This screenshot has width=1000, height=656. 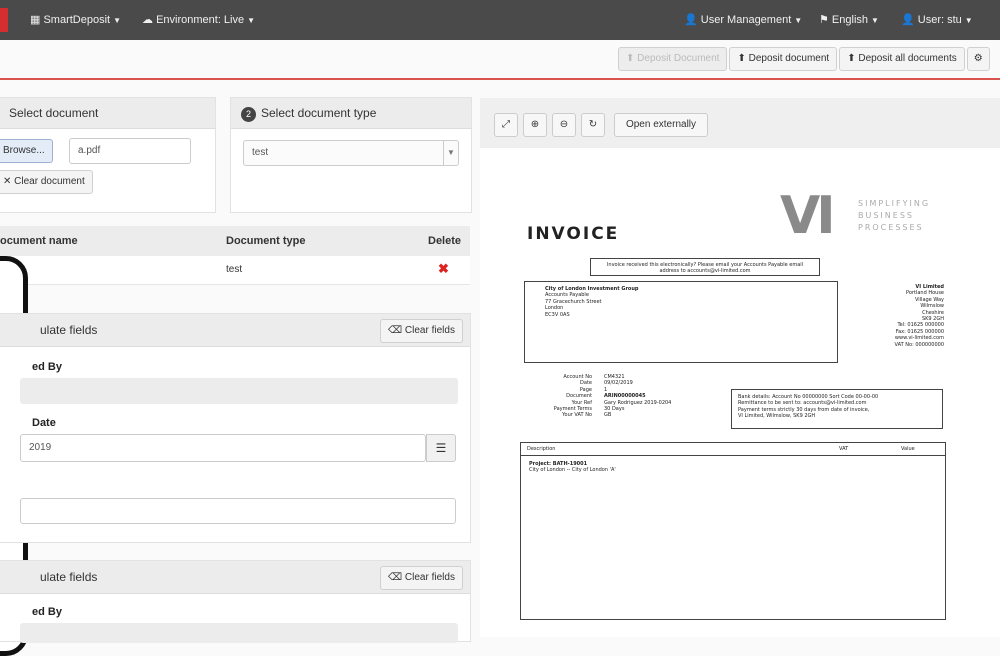 I want to click on fit-screen-icon: ⤢, so click(x=506, y=125).